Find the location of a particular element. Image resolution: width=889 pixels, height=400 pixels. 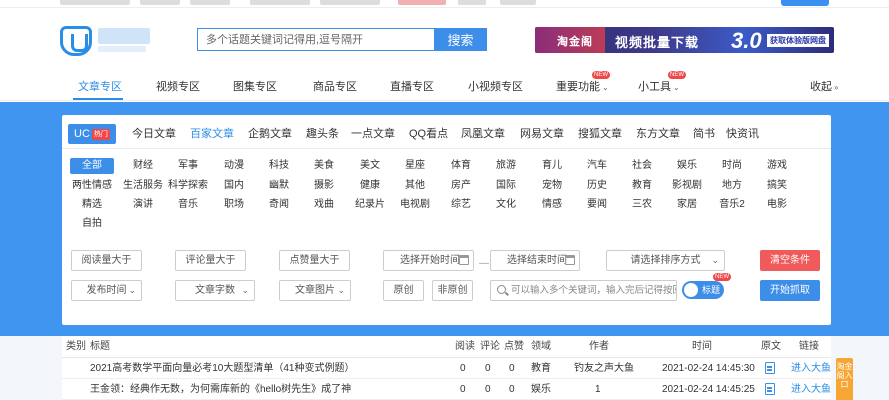

category-chip: 科学探索 is located at coordinates (188, 186).